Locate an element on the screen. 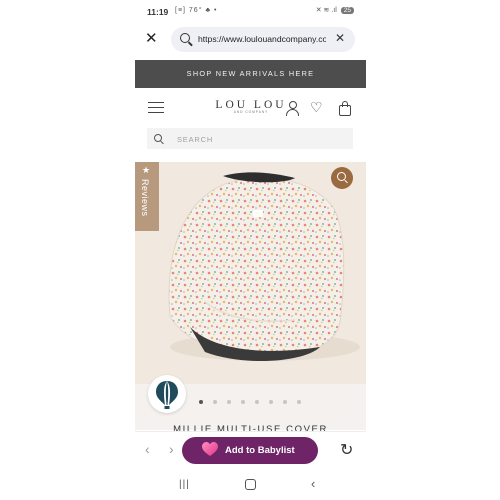 This screenshot has height=500, width=500. forward-arrow-icon: › is located at coordinates (171, 449).